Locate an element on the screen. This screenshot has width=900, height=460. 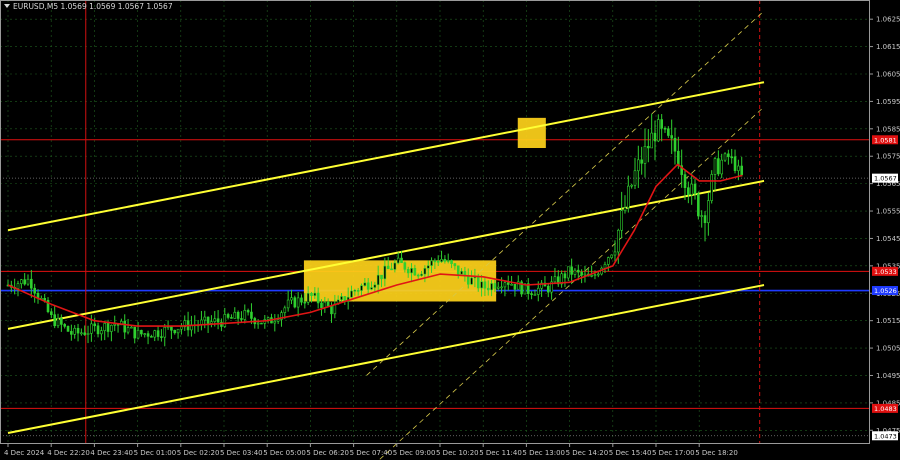
x-tick-label: 5 Dec 03:40 is located at coordinates (241, 453).